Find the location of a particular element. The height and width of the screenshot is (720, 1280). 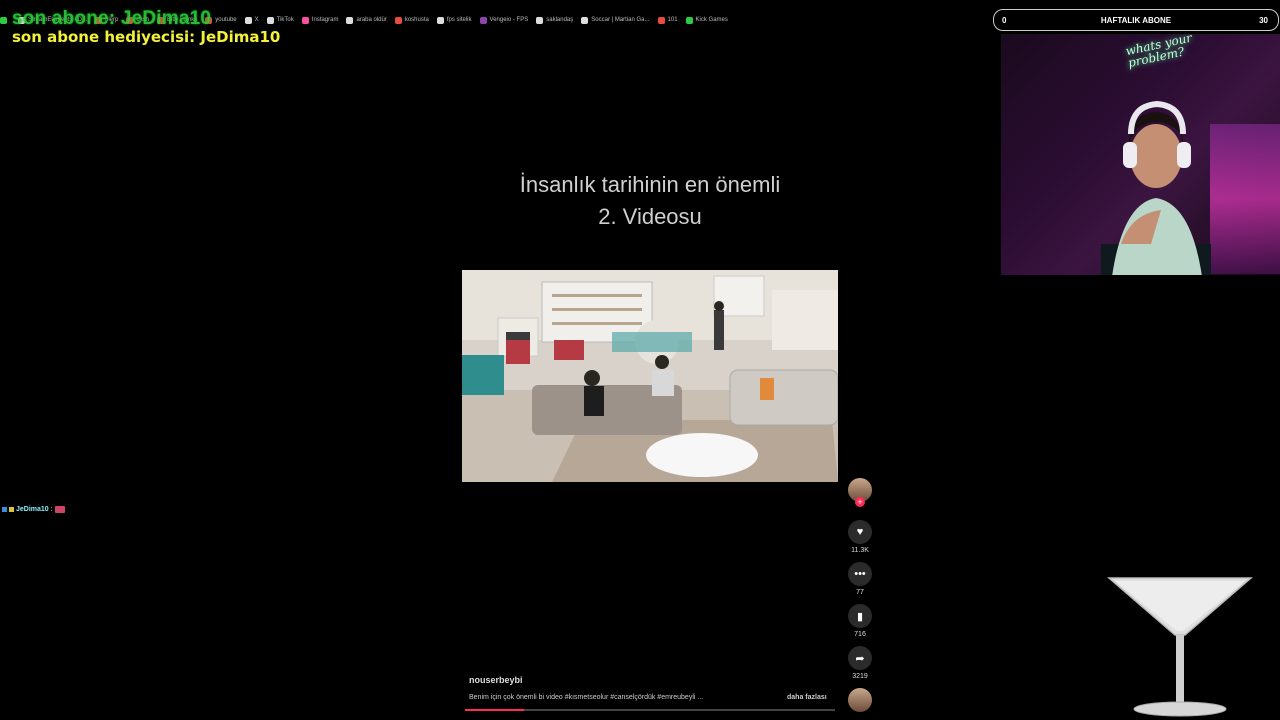

last-sub-gifter: son abone hediyecisi: JeDima10 is located at coordinates (146, 37).